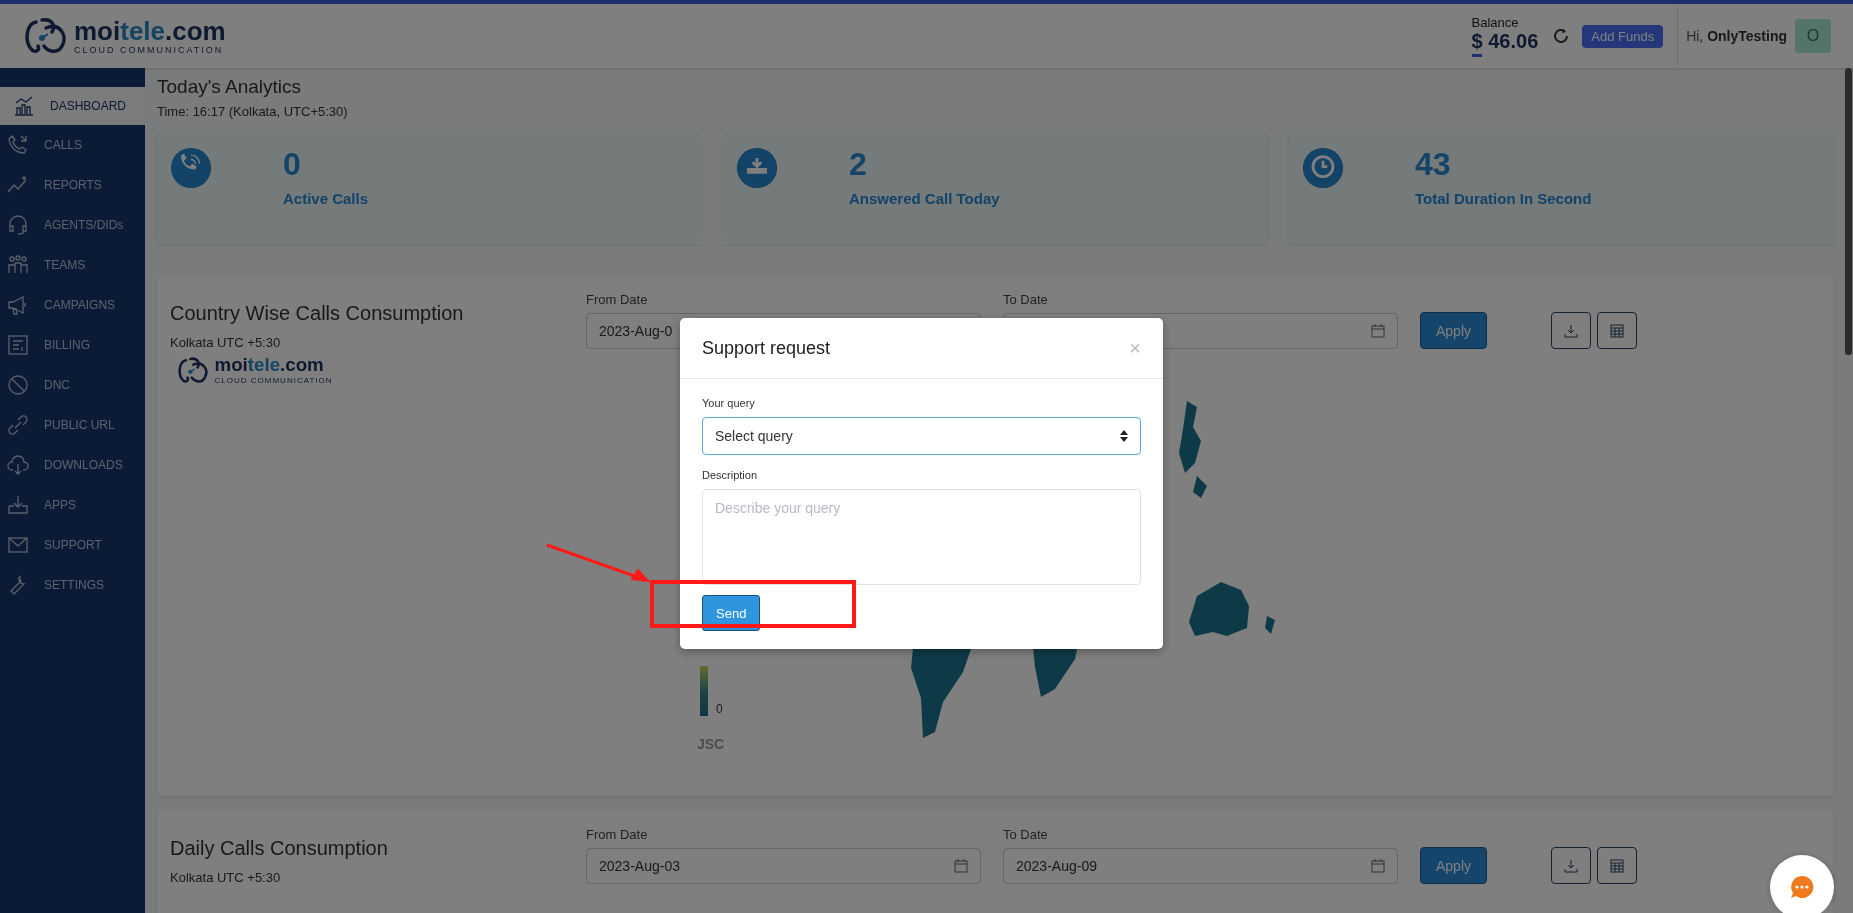 This screenshot has width=1853, height=913. I want to click on section-title: Country Wise Calls Consumption, so click(317, 313).